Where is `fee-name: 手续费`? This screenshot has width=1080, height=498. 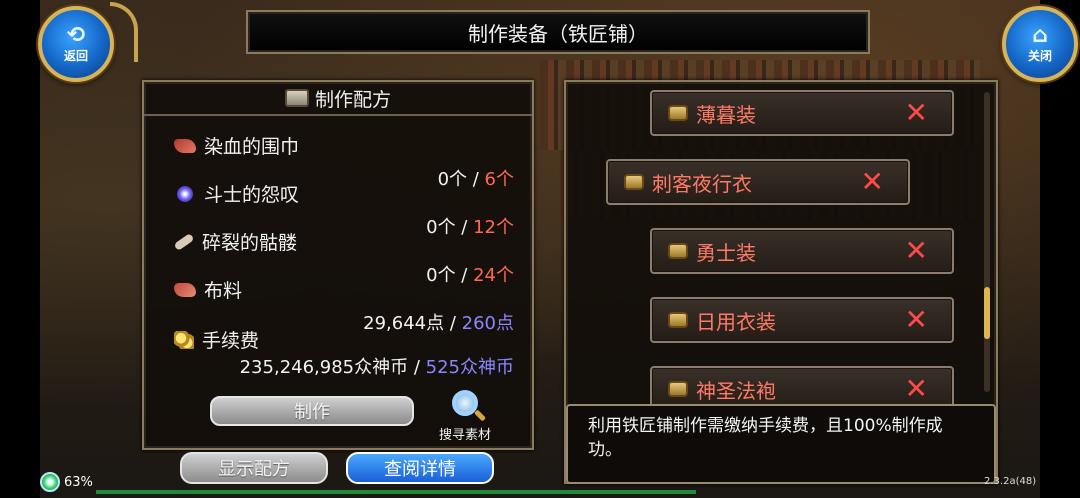
fee-name: 手续费 is located at coordinates (231, 341).